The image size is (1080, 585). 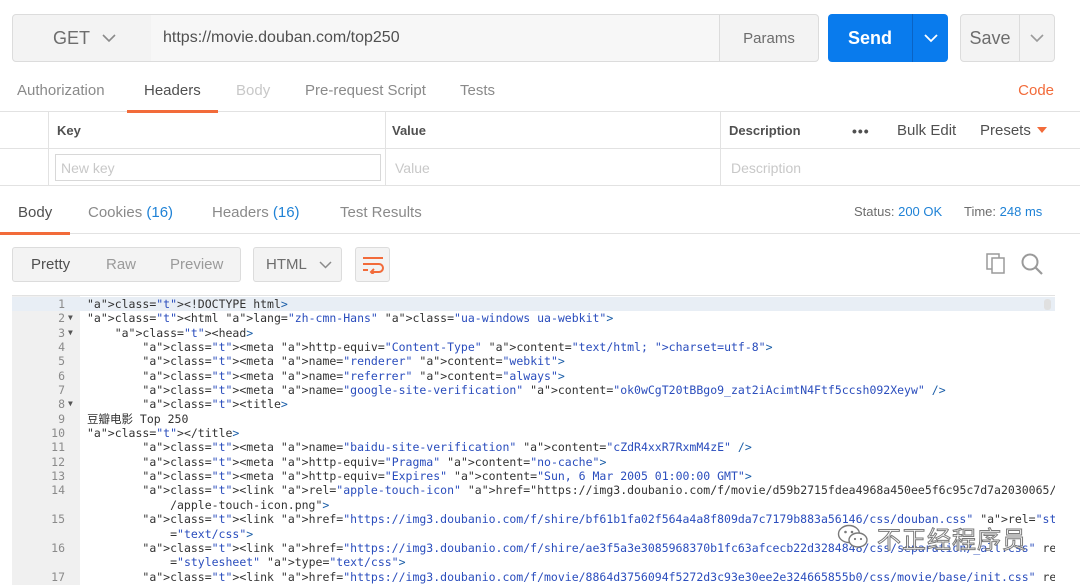 I want to click on cookies-count: (16), so click(x=160, y=212).